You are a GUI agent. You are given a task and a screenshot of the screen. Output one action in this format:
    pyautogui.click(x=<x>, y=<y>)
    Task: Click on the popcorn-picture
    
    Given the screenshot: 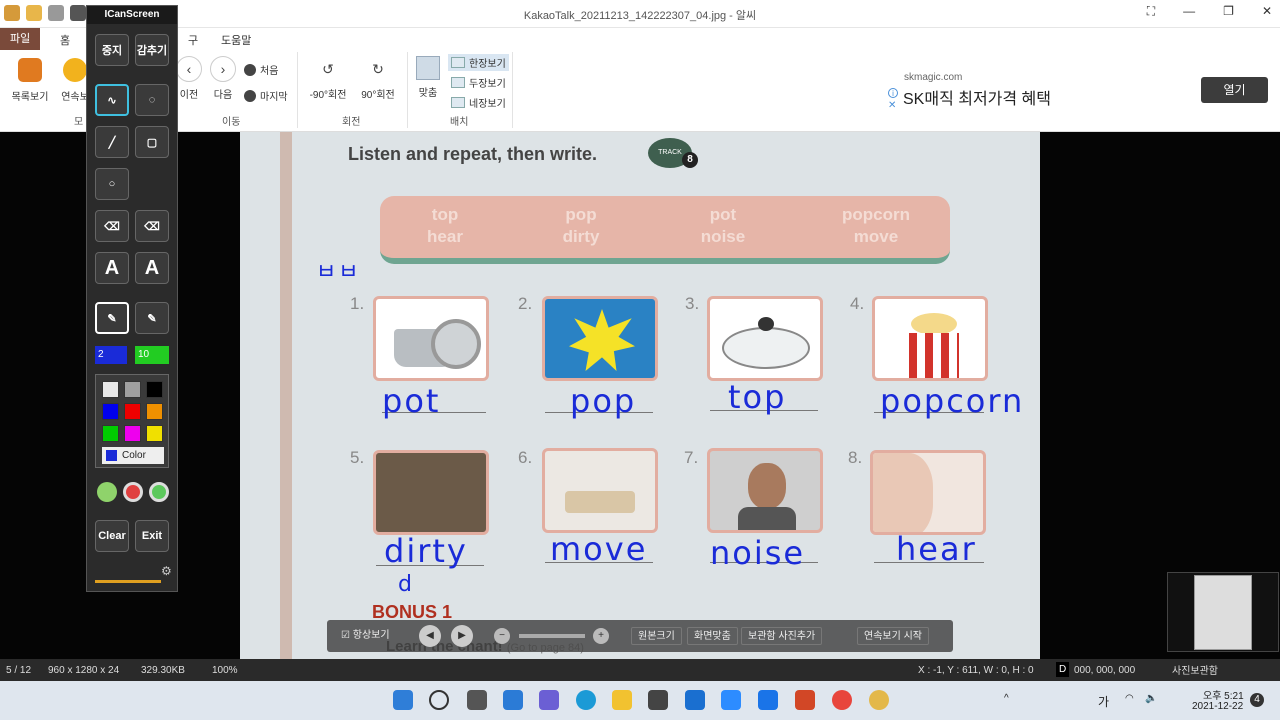 What is the action you would take?
    pyautogui.click(x=930, y=338)
    